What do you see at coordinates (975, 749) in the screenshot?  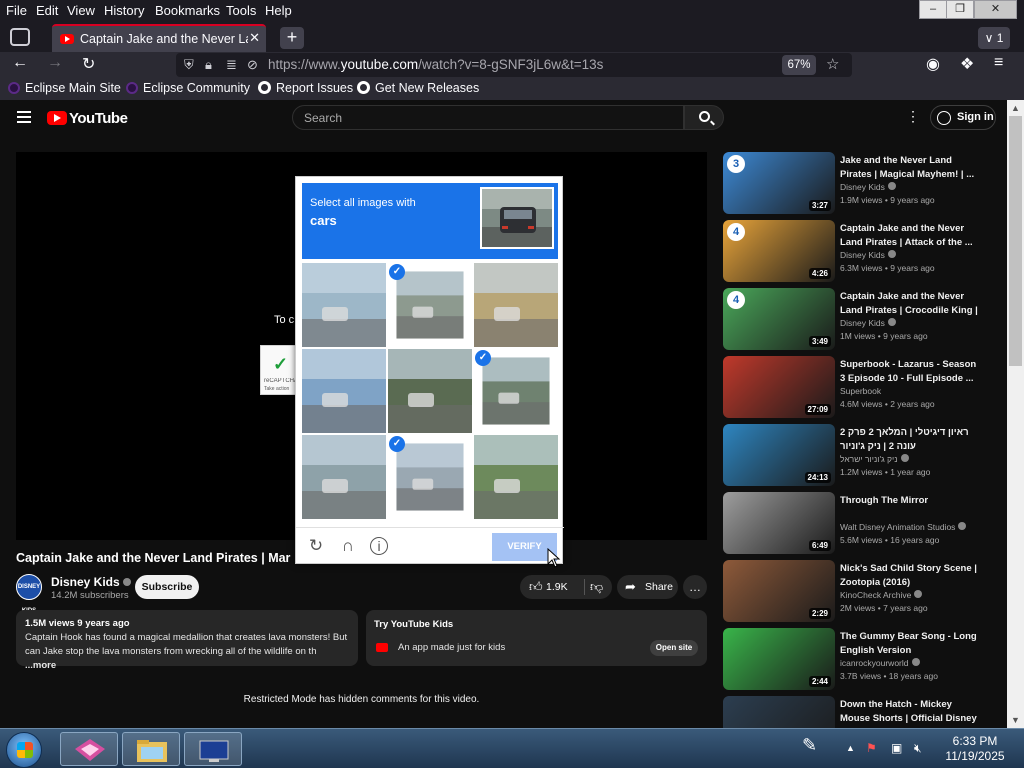 I see `clock: 6:33 PM 11/19/2025` at bounding box center [975, 749].